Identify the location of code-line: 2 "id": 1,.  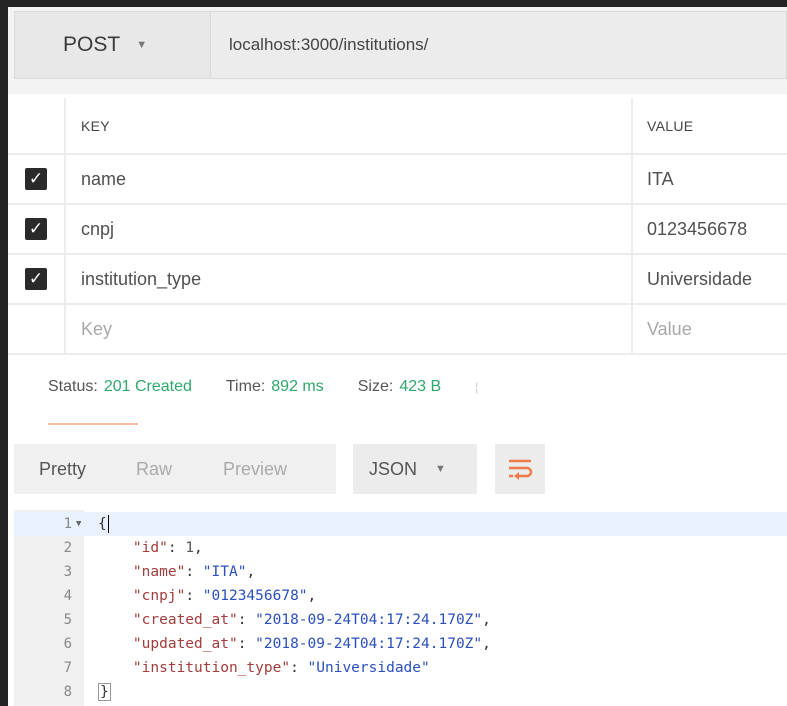
(400, 548).